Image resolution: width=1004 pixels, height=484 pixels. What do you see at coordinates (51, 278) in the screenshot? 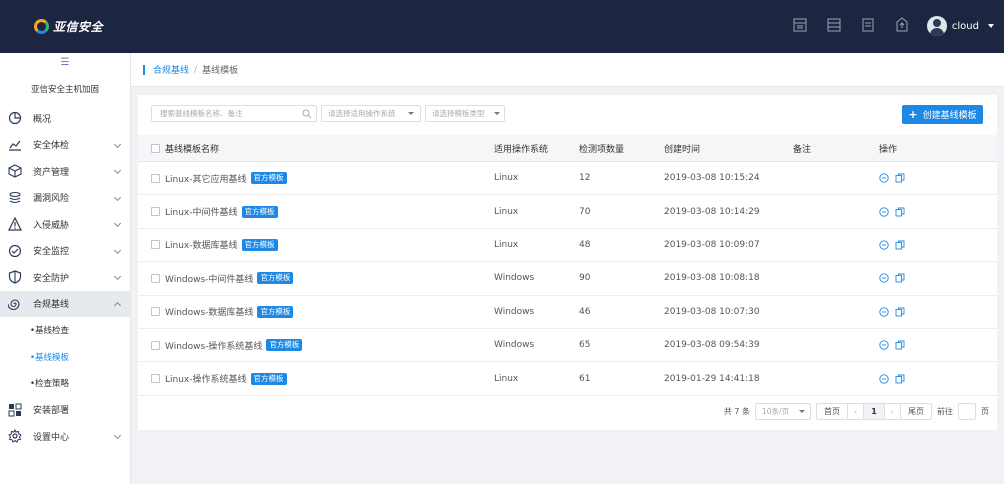
I see `sidebar-item-label: 安全防护` at bounding box center [51, 278].